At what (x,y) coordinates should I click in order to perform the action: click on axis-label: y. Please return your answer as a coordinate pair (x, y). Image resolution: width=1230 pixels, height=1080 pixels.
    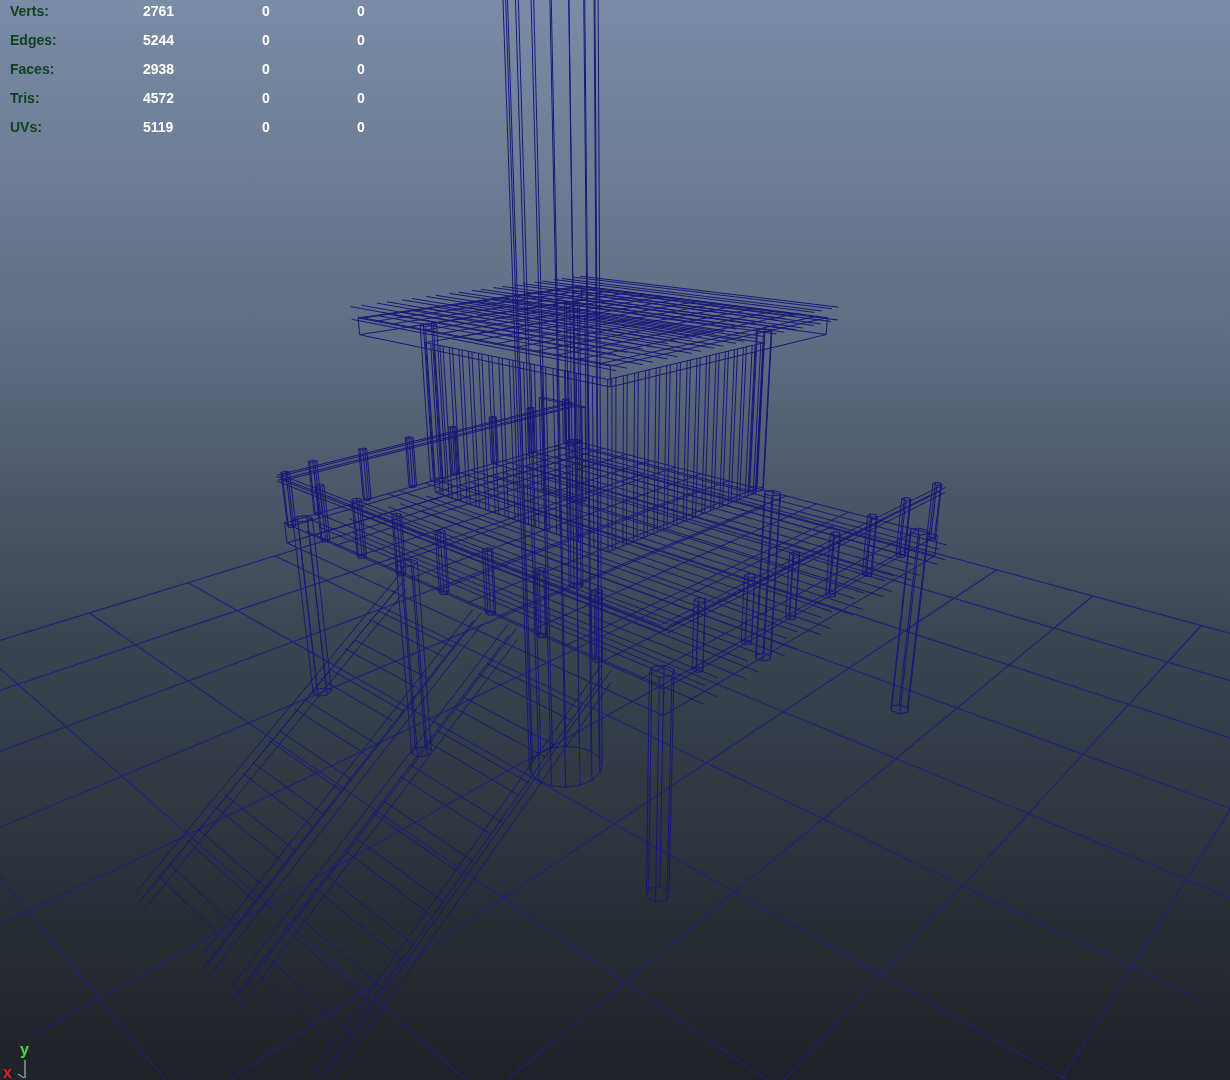
    Looking at the image, I should click on (24, 1049).